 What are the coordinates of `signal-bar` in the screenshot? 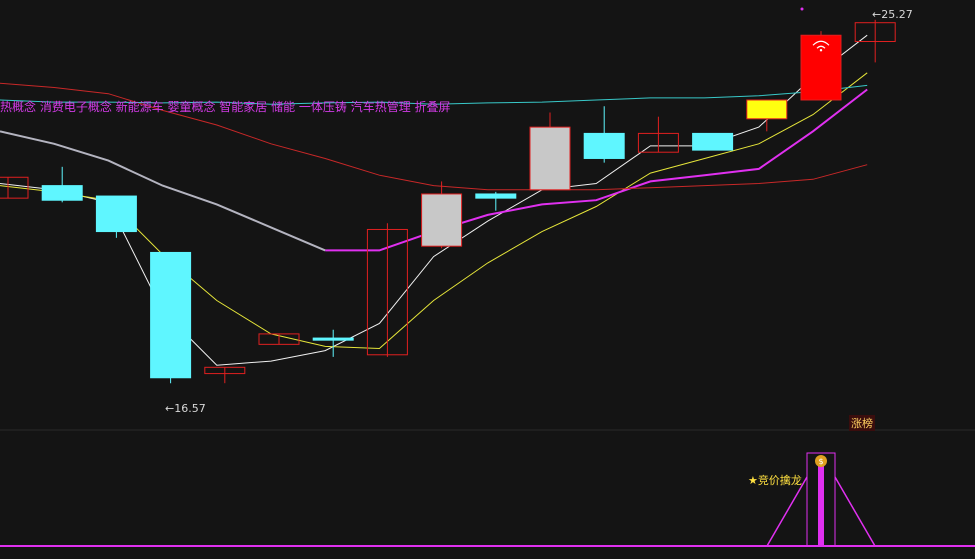 It's located at (821, 504).